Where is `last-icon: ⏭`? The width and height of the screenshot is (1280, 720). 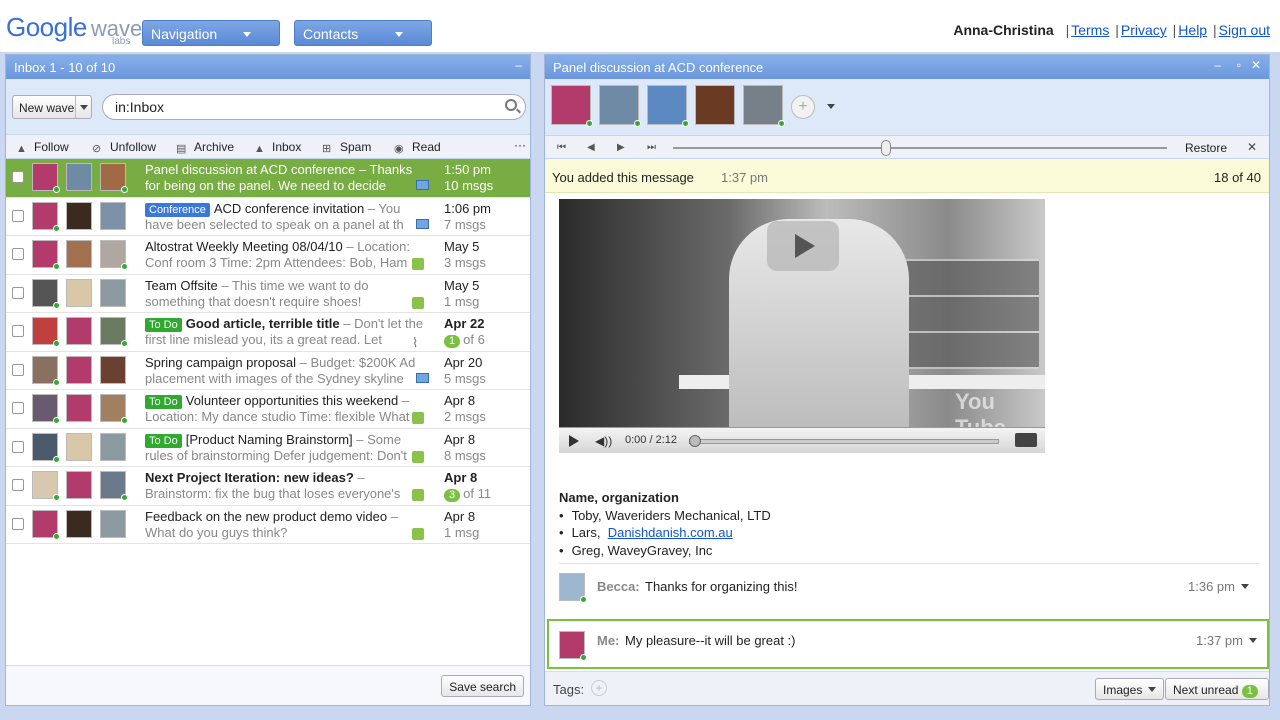 last-icon: ⏭ is located at coordinates (651, 147).